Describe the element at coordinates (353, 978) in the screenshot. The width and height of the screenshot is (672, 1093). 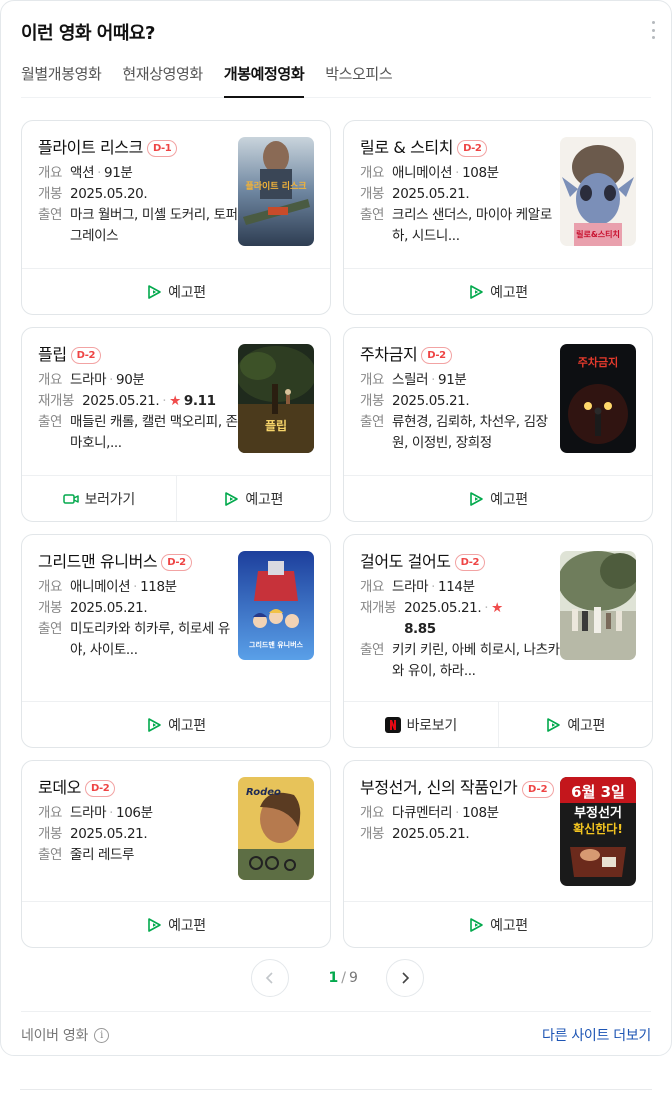
I see `total-pages: 9` at that location.